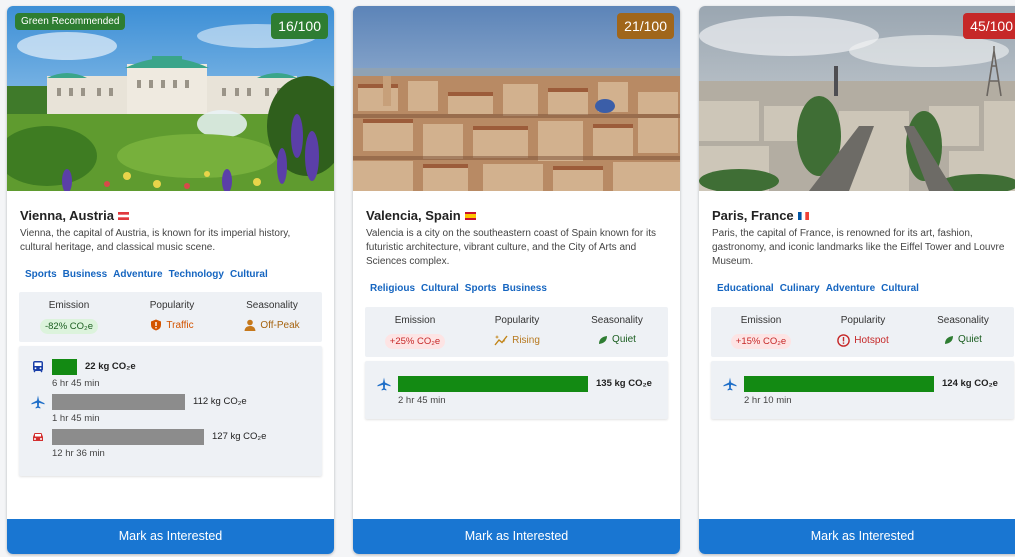 Image resolution: width=1015 pixels, height=557 pixels. I want to click on destination-title: Valencia, Spain, so click(421, 215).